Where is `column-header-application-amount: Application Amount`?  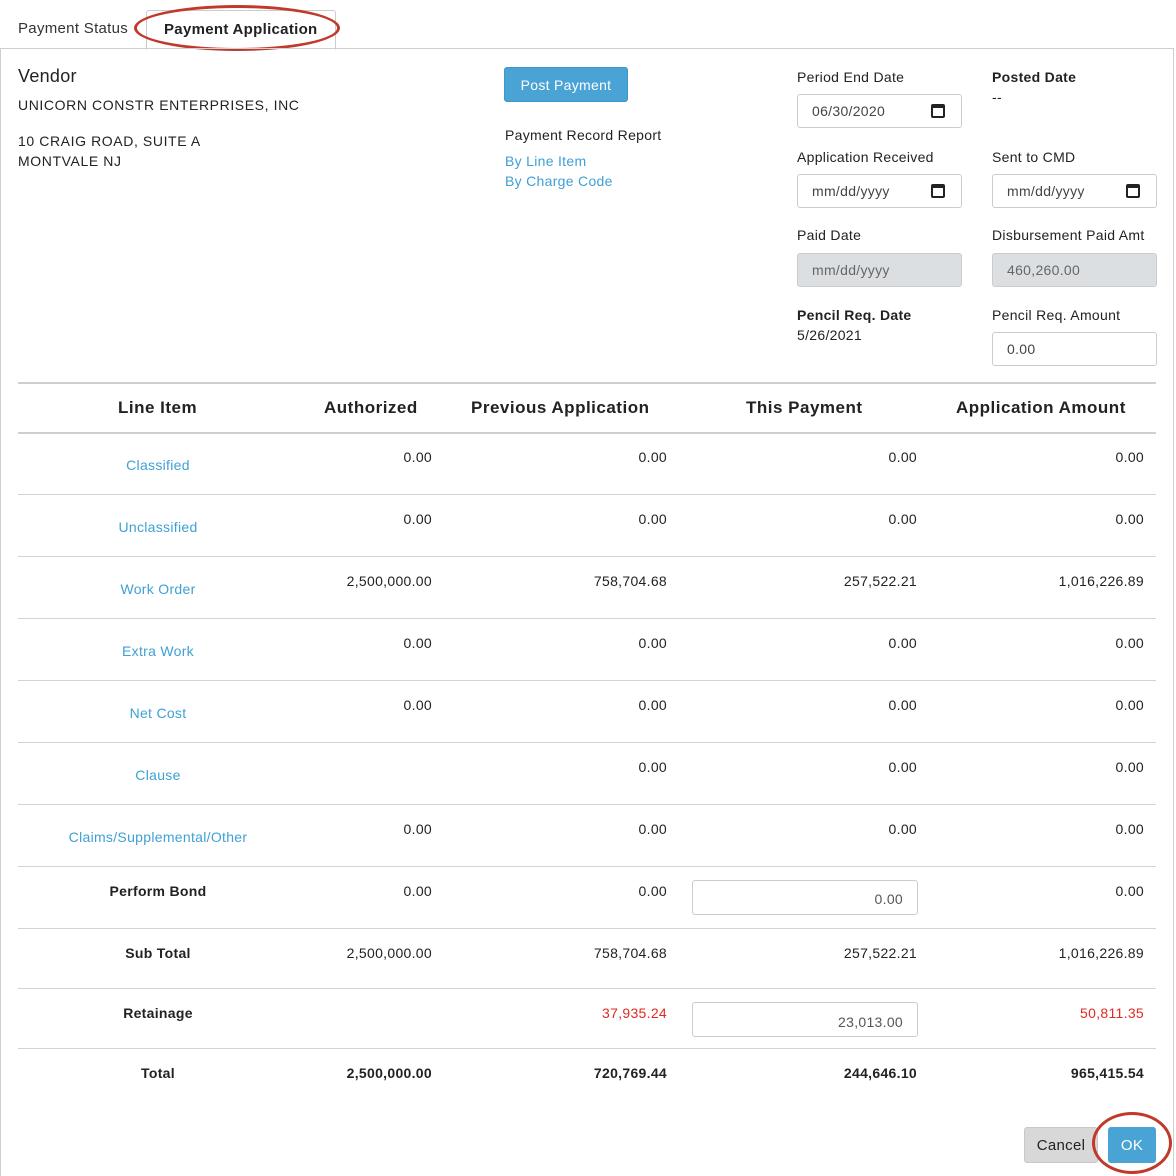
column-header-application-amount: Application Amount is located at coordinates (1041, 407).